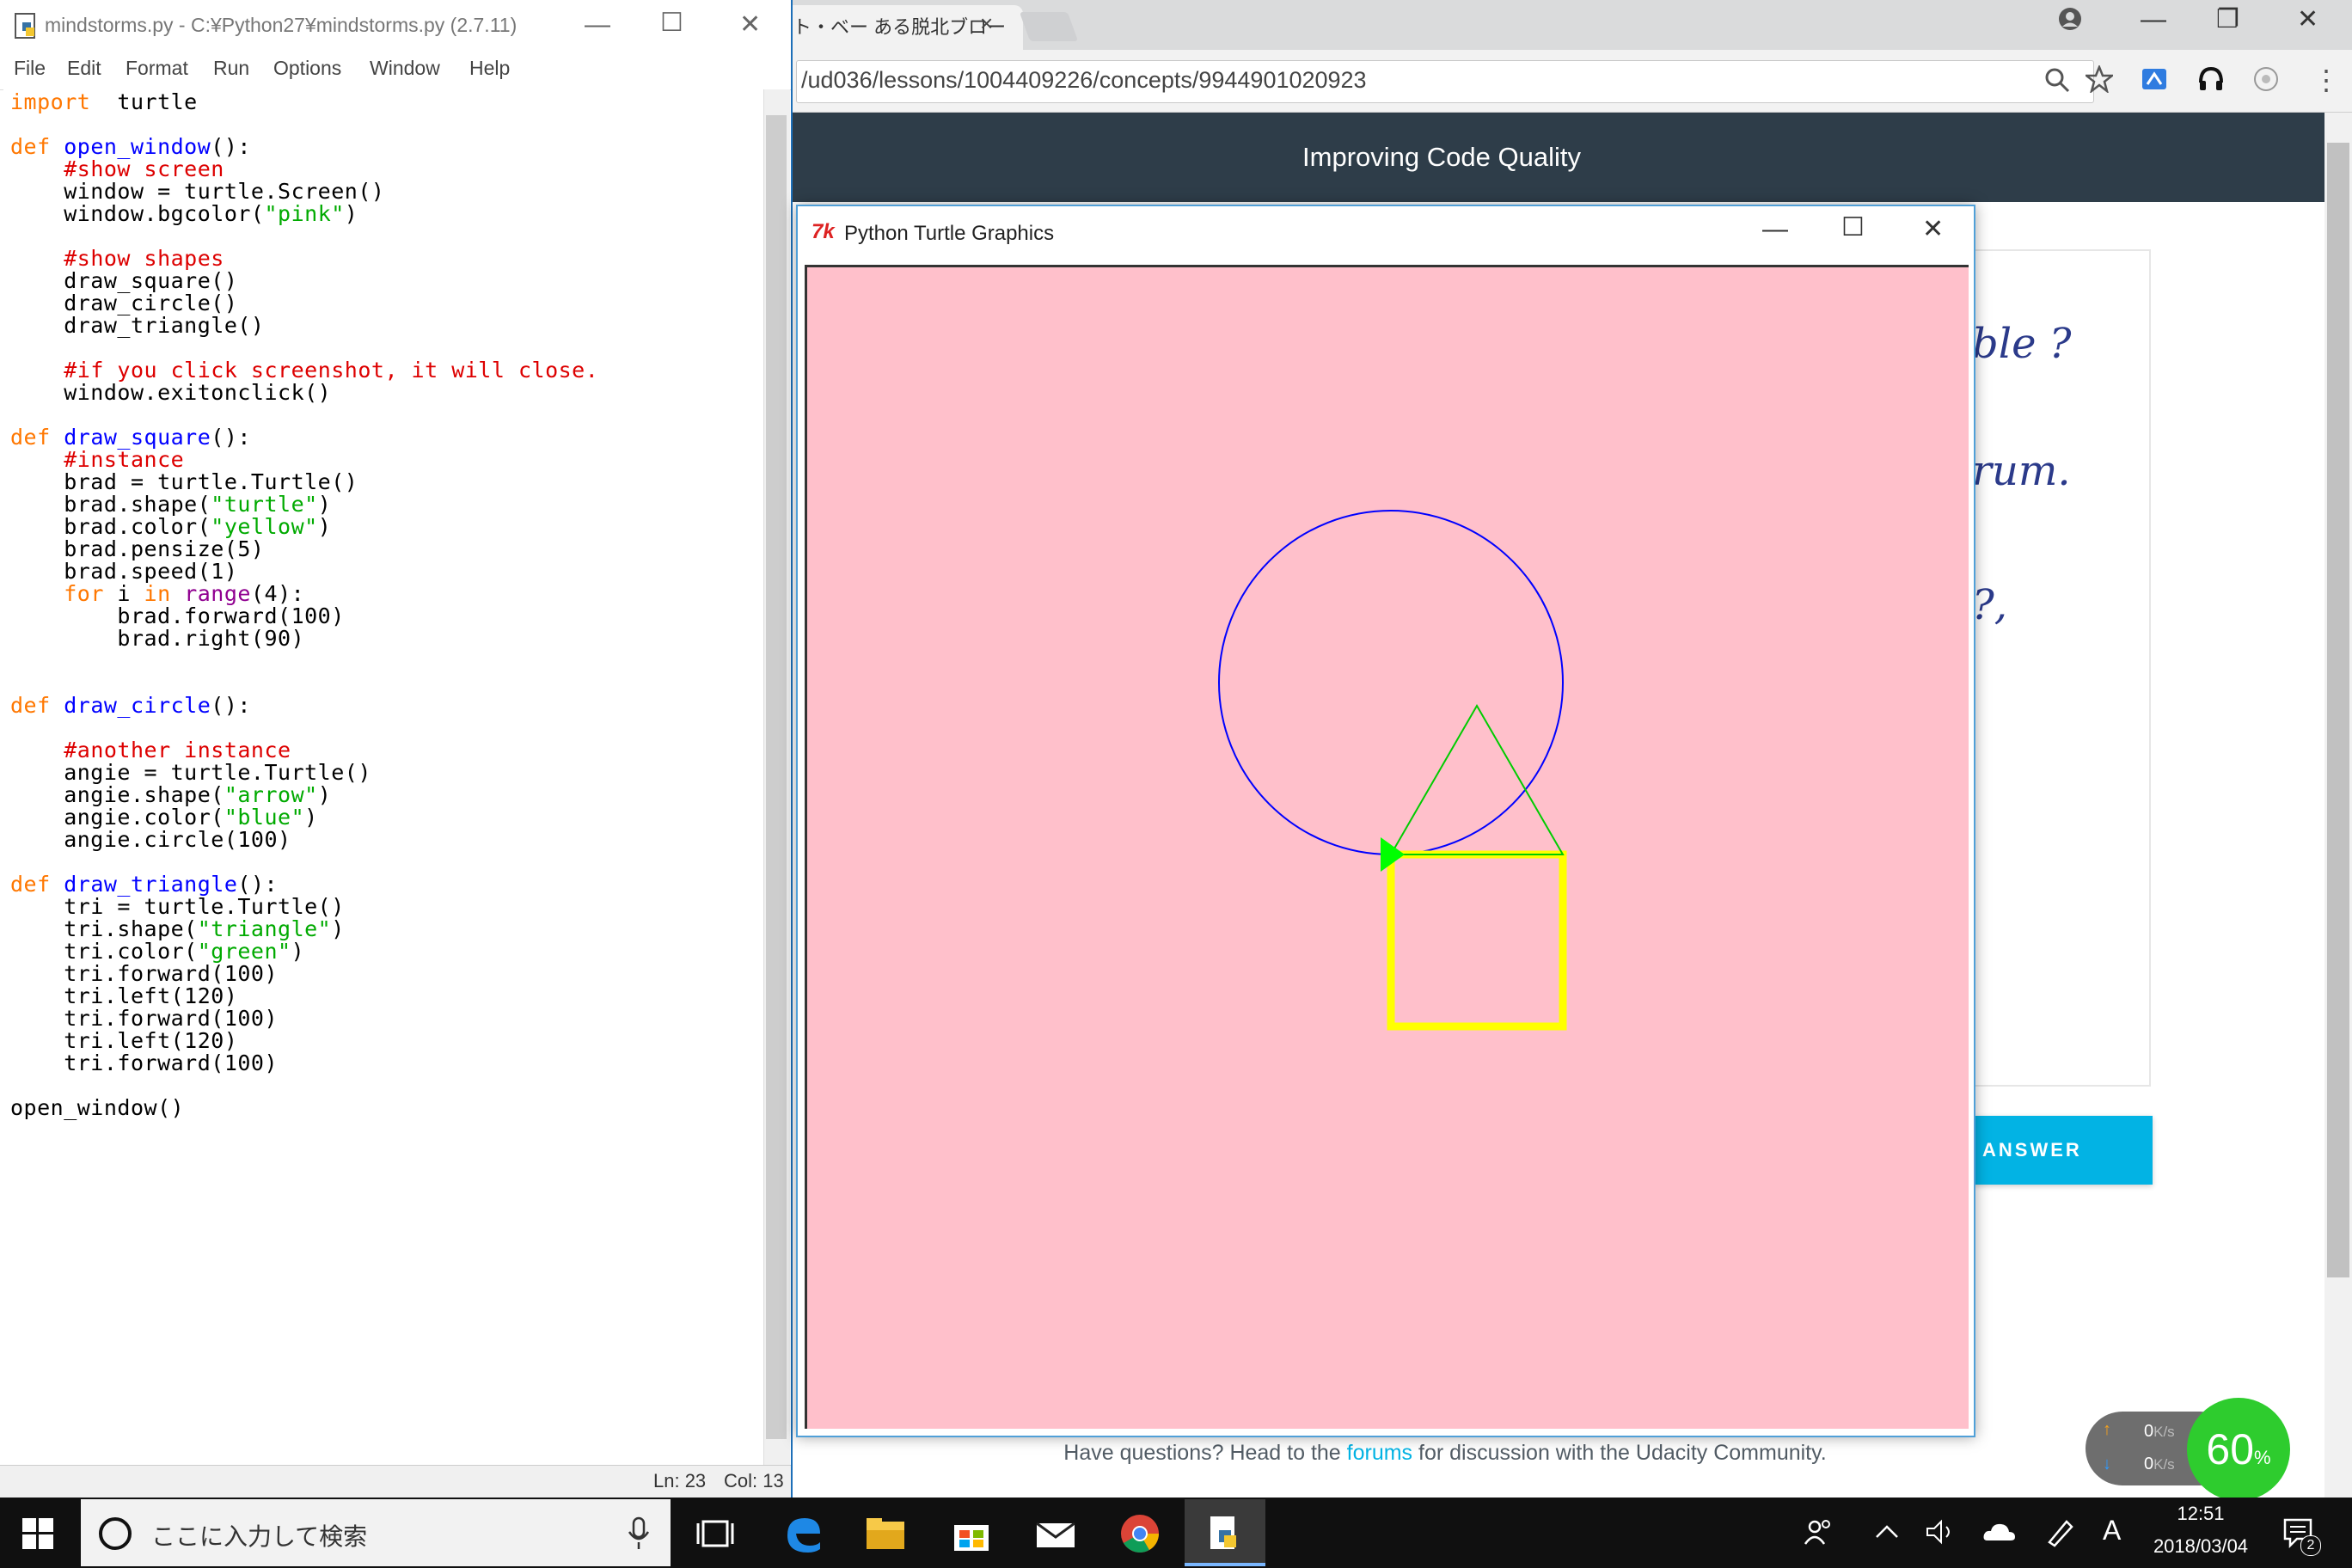  I want to click on code-line: for i in range(4):, so click(157, 594).